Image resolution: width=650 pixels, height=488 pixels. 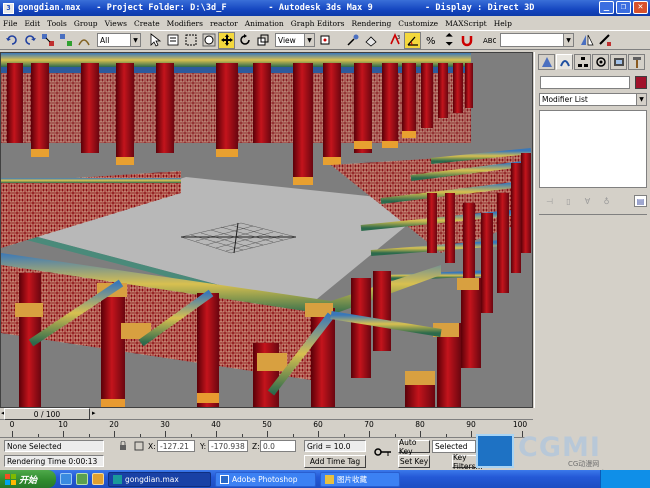 What do you see at coordinates (586, 40) in the screenshot?
I see `mirror-button` at bounding box center [586, 40].